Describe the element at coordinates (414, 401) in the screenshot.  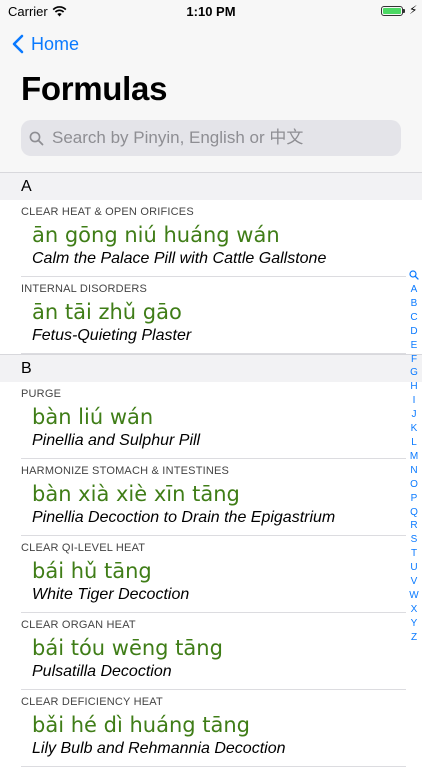
I see `index-letter: I` at that location.